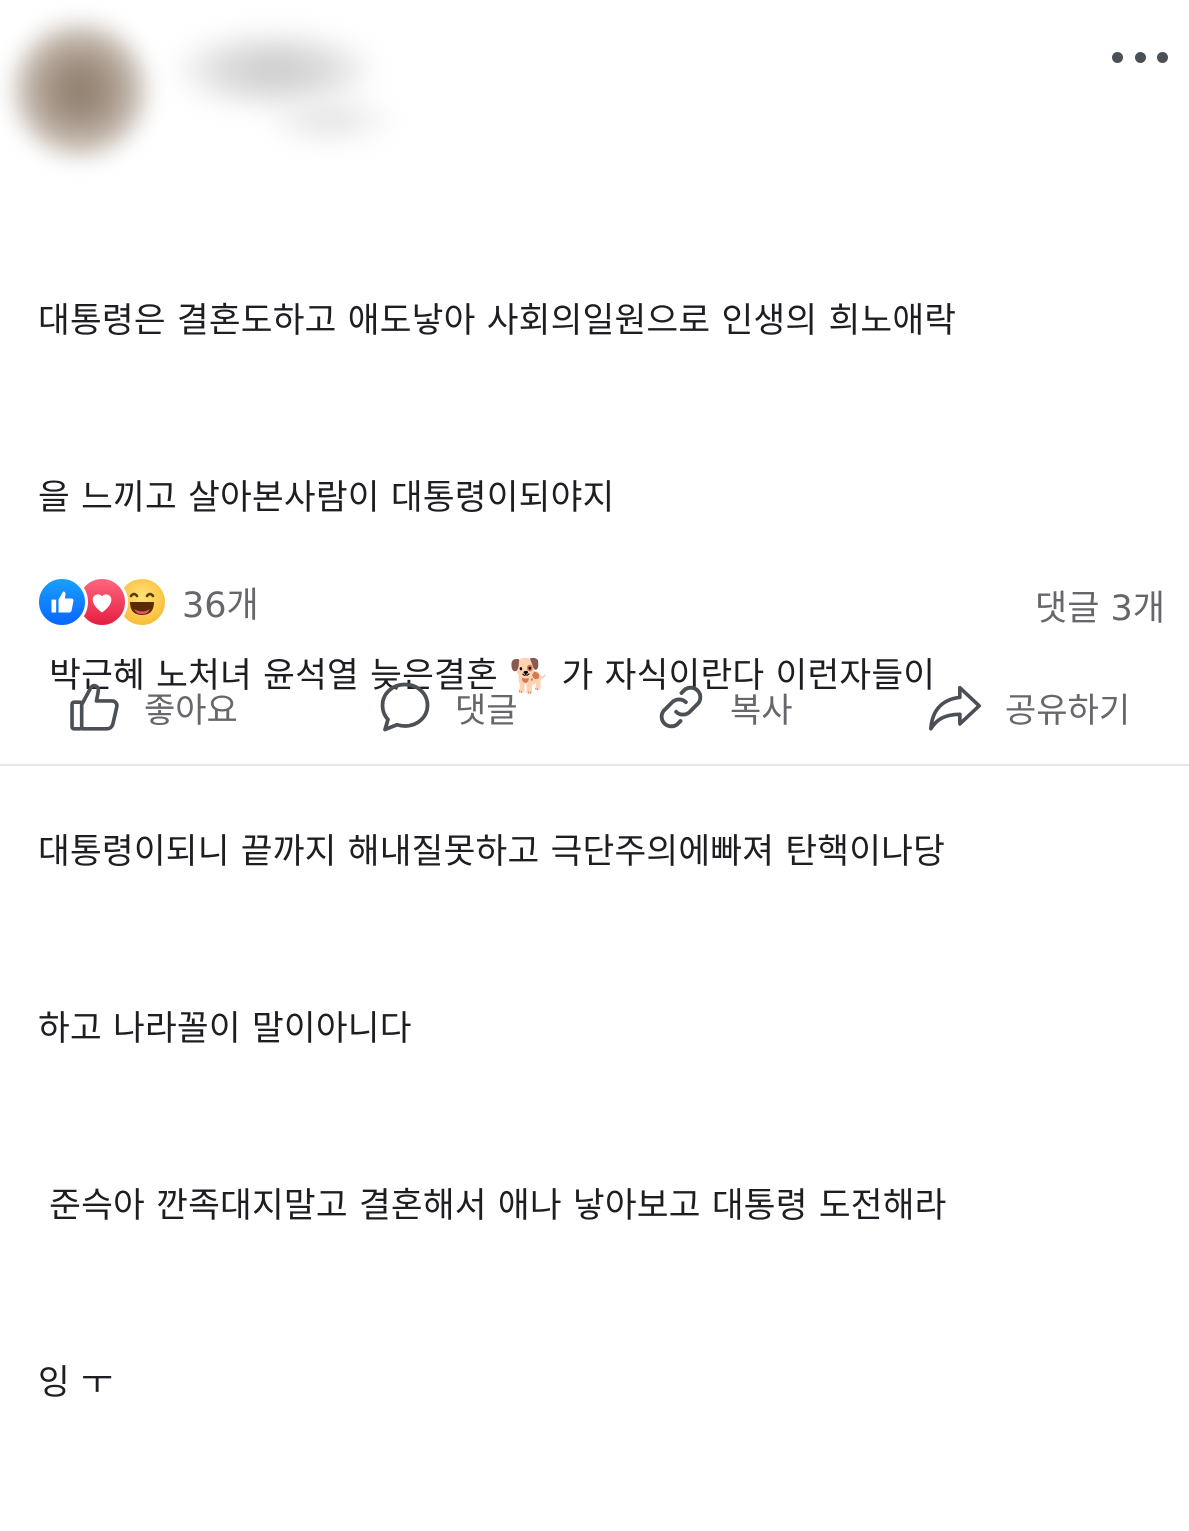  I want to click on copy-label: 복사, so click(761, 710).